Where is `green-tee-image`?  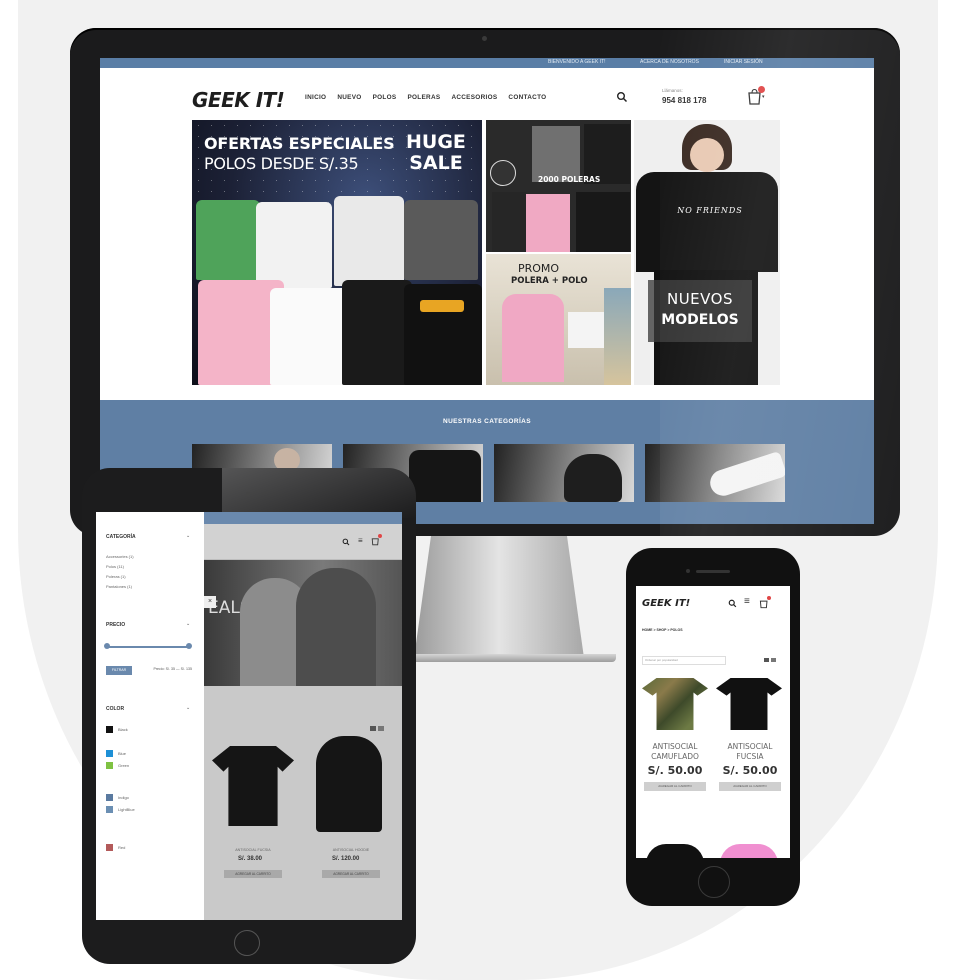 green-tee-image is located at coordinates (228, 240).